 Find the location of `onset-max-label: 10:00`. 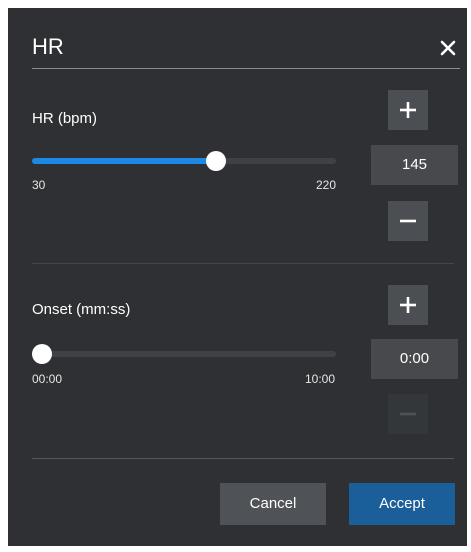

onset-max-label: 10:00 is located at coordinates (320, 379).